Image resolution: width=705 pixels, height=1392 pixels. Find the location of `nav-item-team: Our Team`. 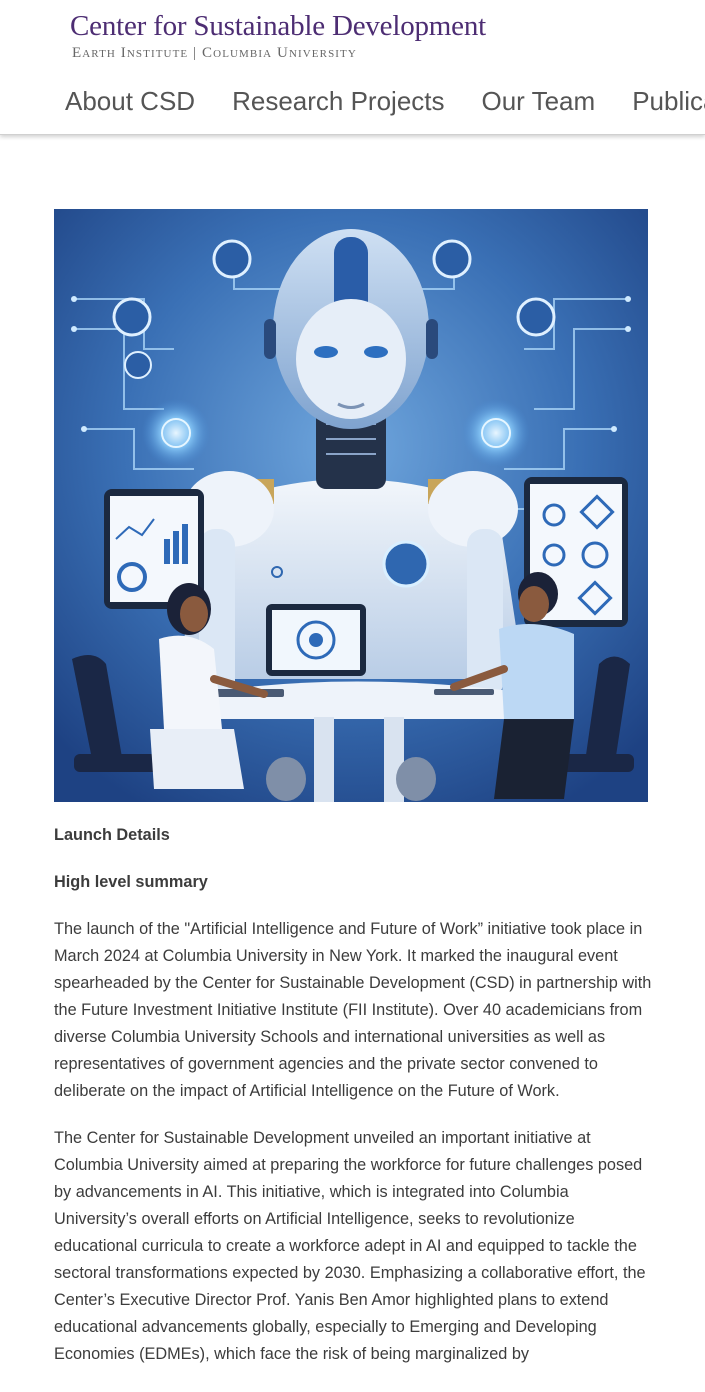

nav-item-team: Our Team is located at coordinates (539, 101).